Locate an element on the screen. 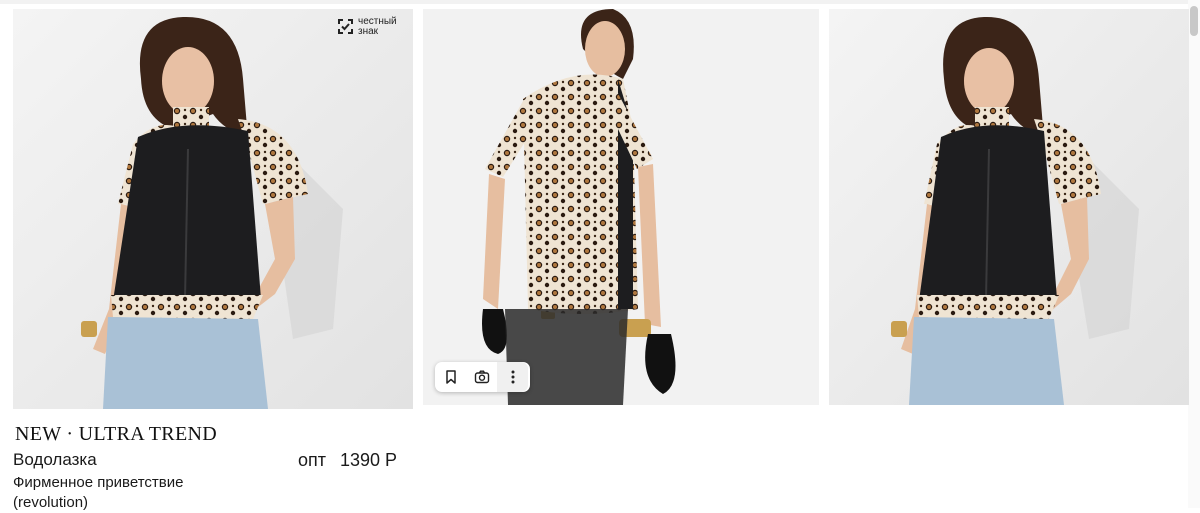  product-name: Водолазка is located at coordinates (55, 460).